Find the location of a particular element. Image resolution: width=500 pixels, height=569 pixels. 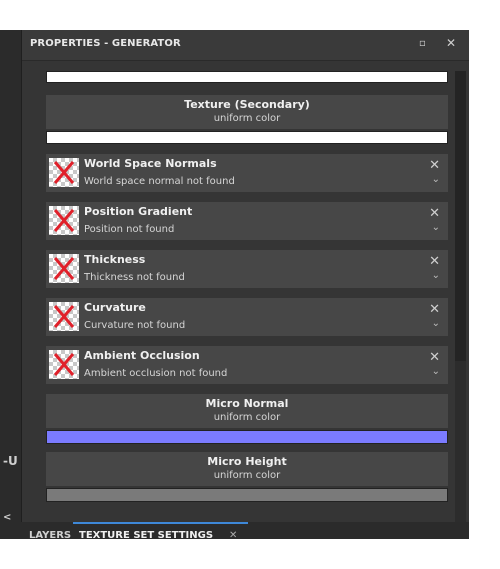

slot-title: Thickness is located at coordinates (115, 259).